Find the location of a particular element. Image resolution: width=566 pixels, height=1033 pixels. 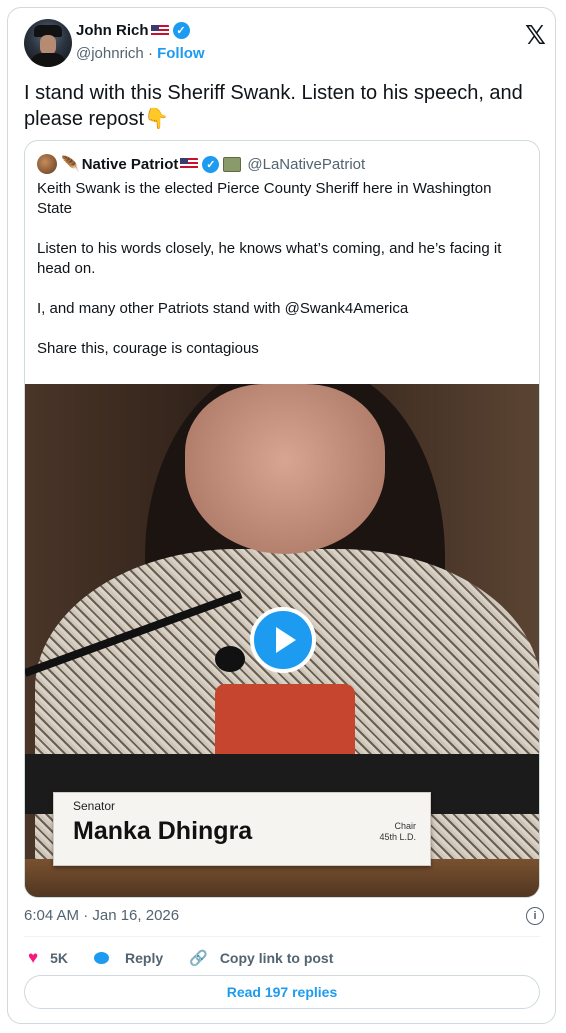

divider is located at coordinates (282, 936).